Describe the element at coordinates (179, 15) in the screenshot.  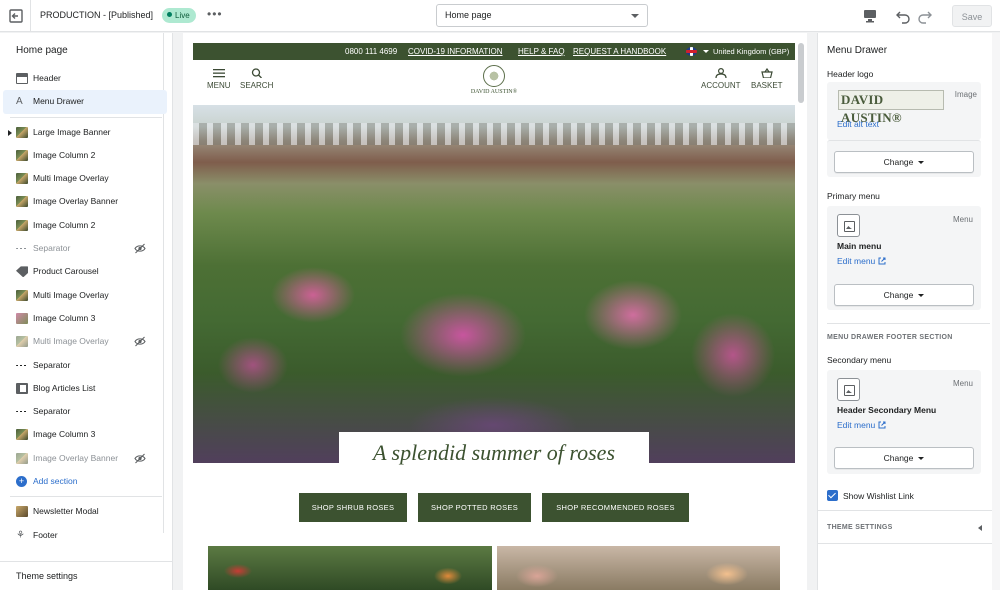
I see `live-badge: Live` at that location.